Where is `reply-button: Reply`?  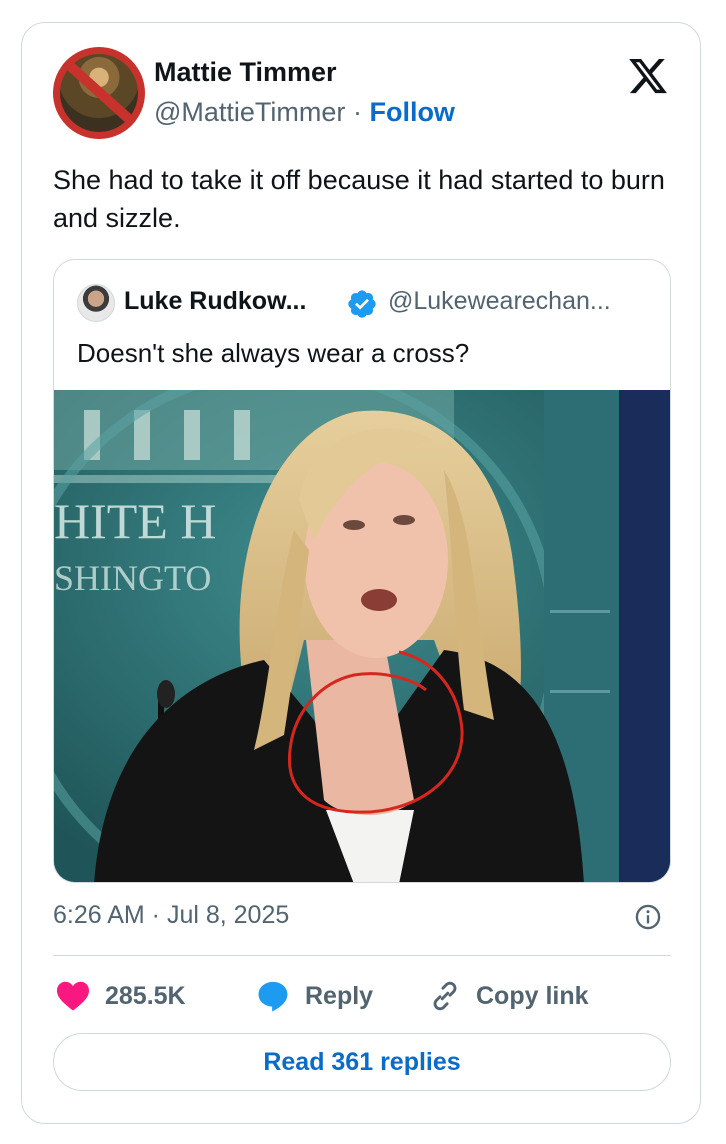
reply-button: Reply is located at coordinates (314, 996).